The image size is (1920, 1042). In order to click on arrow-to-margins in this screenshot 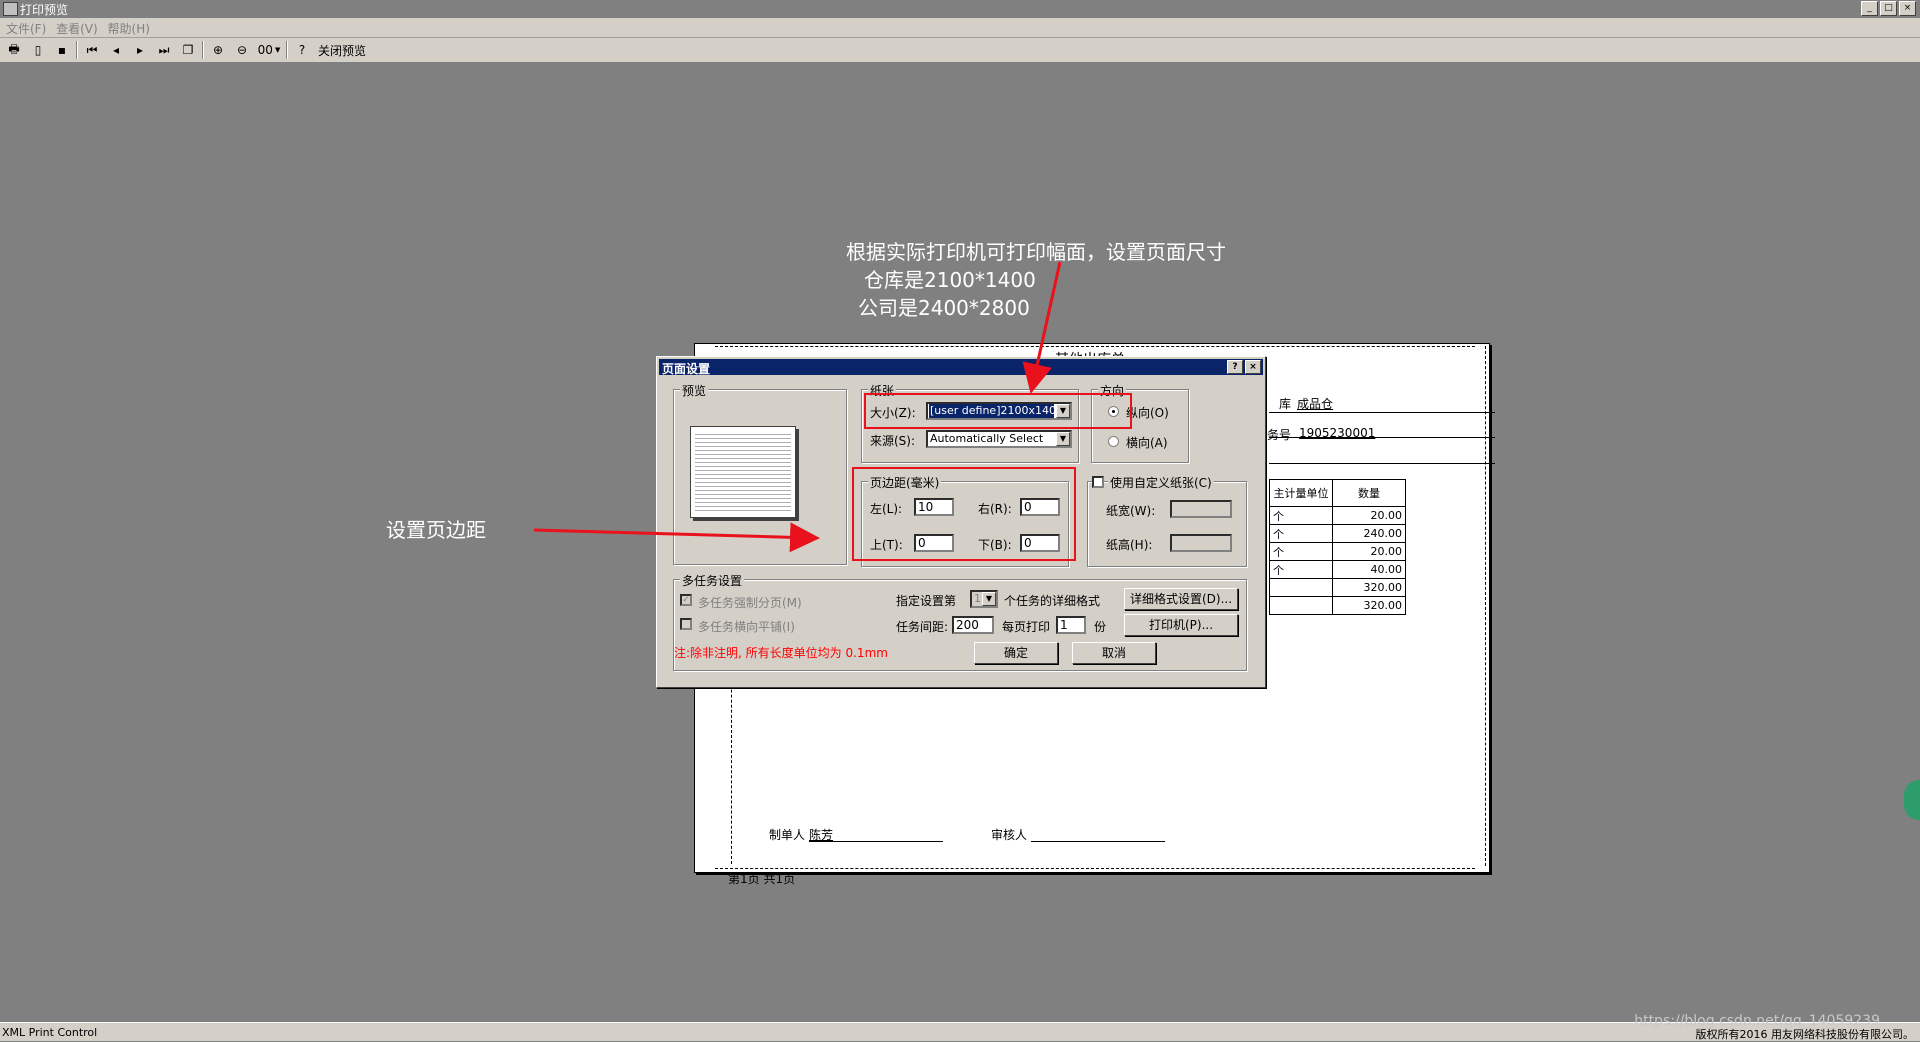, I will do `click(676, 537)`.